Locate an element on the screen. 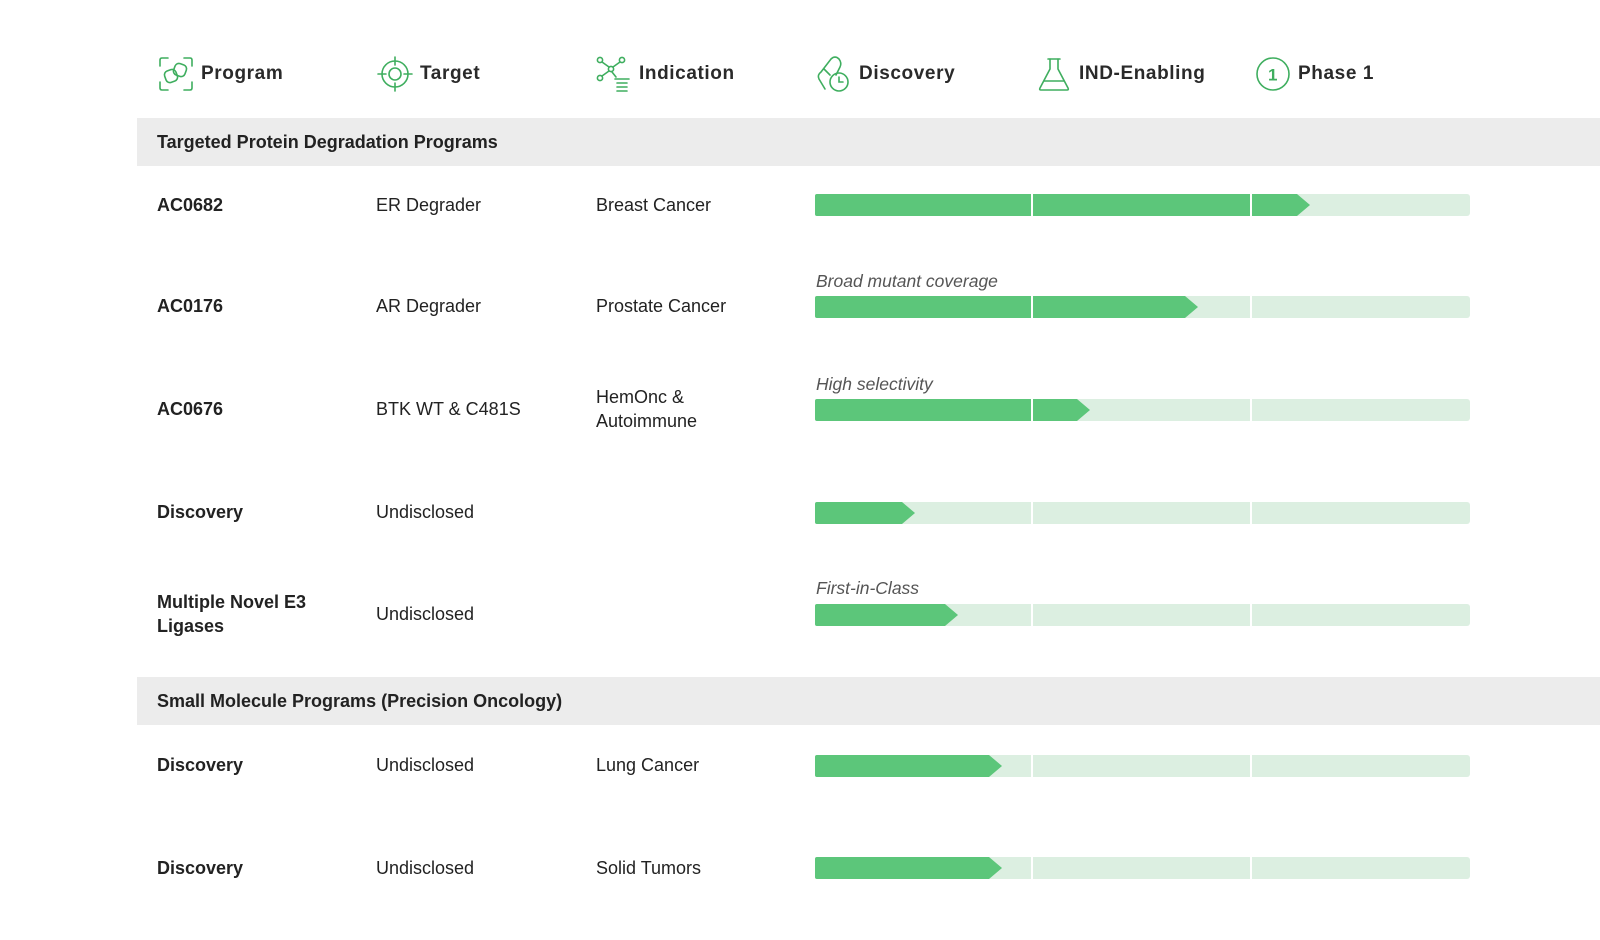  phase-1-icon: 1 is located at coordinates (1273, 74).